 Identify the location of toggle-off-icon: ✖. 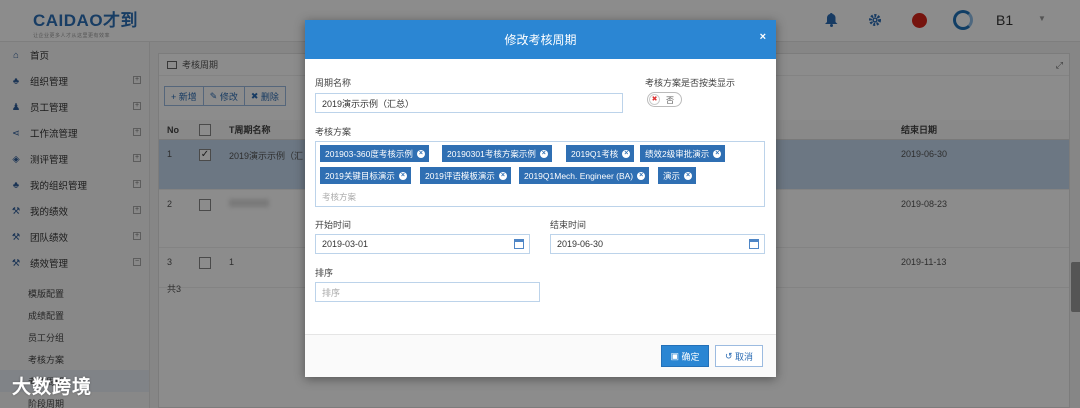
(654, 99).